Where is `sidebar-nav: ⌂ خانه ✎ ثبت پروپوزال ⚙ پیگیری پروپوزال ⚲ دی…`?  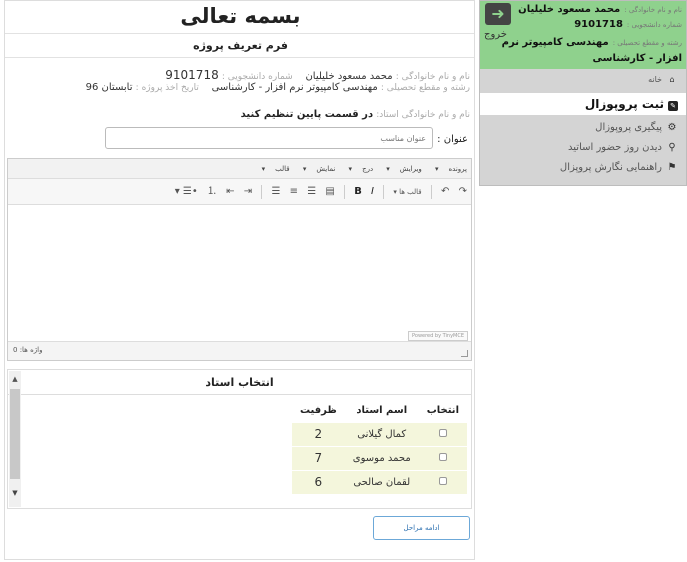
sidebar-nav: ⌂ خانه ✎ ثبت پروپوزال ⚙ پیگیری پروپوزال ⚲ دی… is located at coordinates (583, 123).